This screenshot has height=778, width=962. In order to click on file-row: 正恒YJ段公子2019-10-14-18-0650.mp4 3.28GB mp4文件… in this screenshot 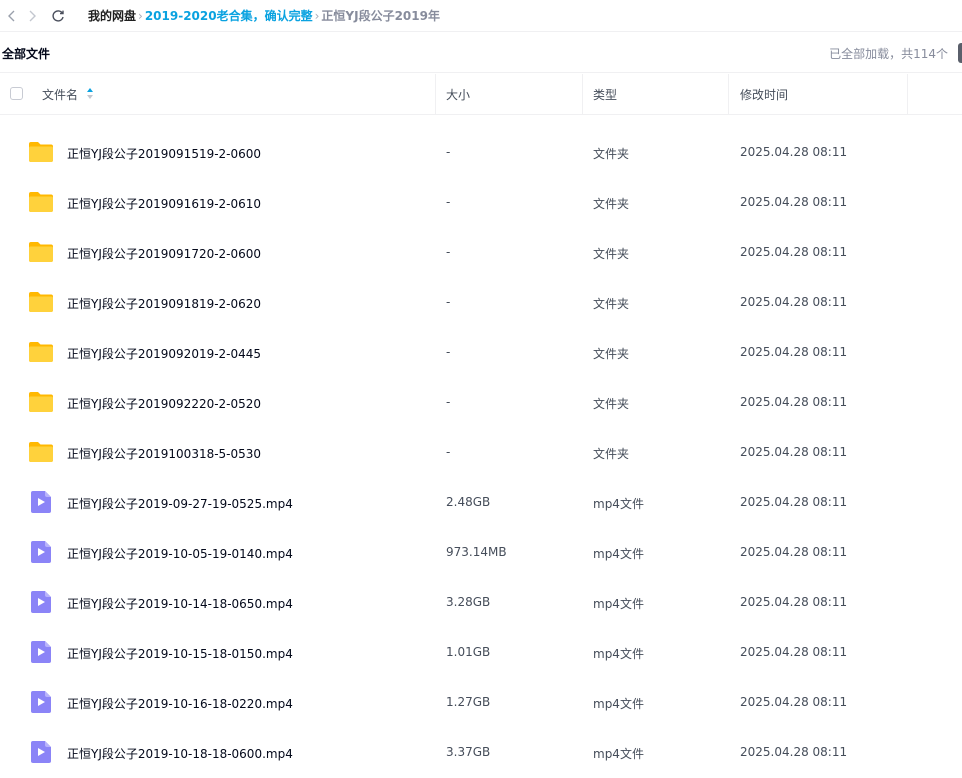, I will do `click(481, 603)`.